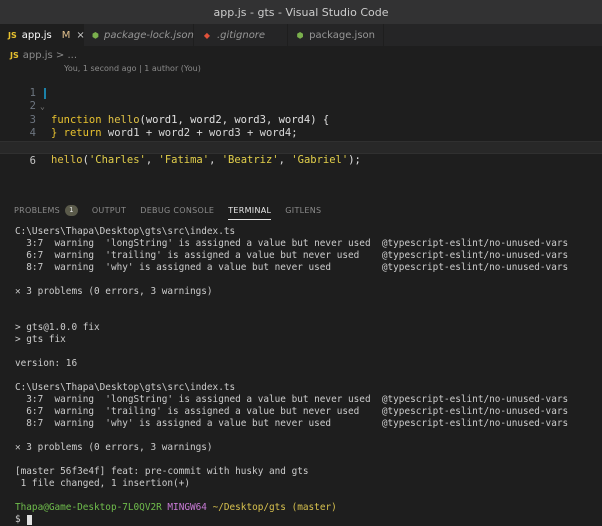 This screenshot has height=526, width=602. I want to click on window-title: app.js - gts - Visual Studio Code, so click(301, 12).